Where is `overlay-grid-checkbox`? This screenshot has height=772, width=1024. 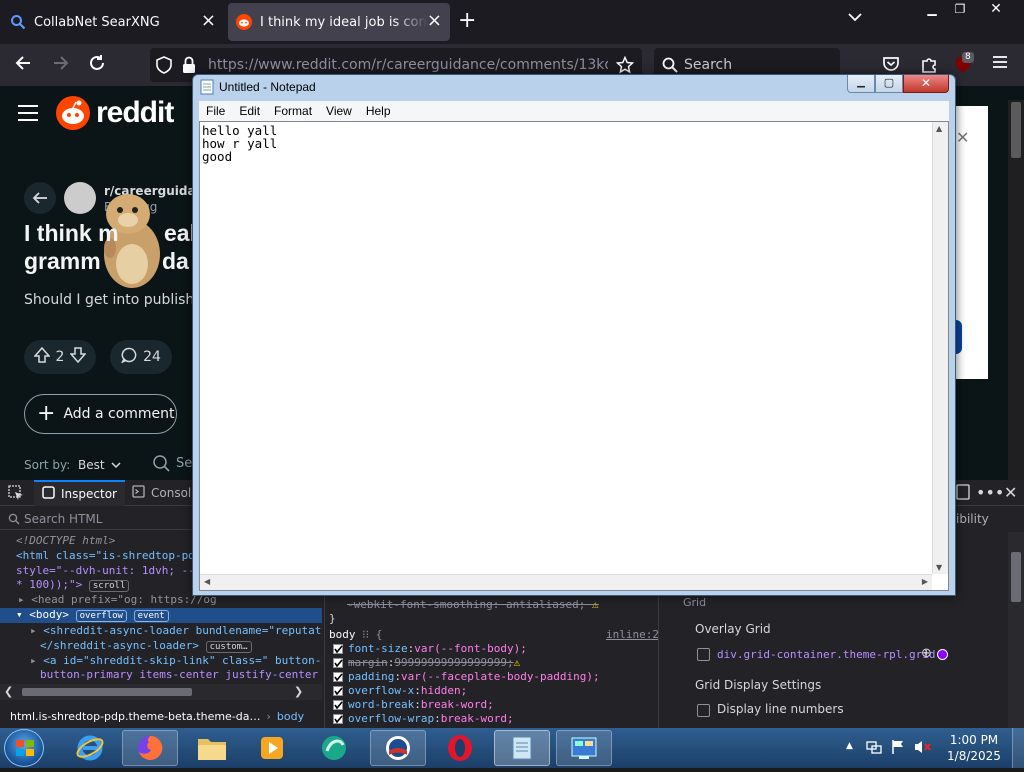 overlay-grid-checkbox is located at coordinates (703, 654).